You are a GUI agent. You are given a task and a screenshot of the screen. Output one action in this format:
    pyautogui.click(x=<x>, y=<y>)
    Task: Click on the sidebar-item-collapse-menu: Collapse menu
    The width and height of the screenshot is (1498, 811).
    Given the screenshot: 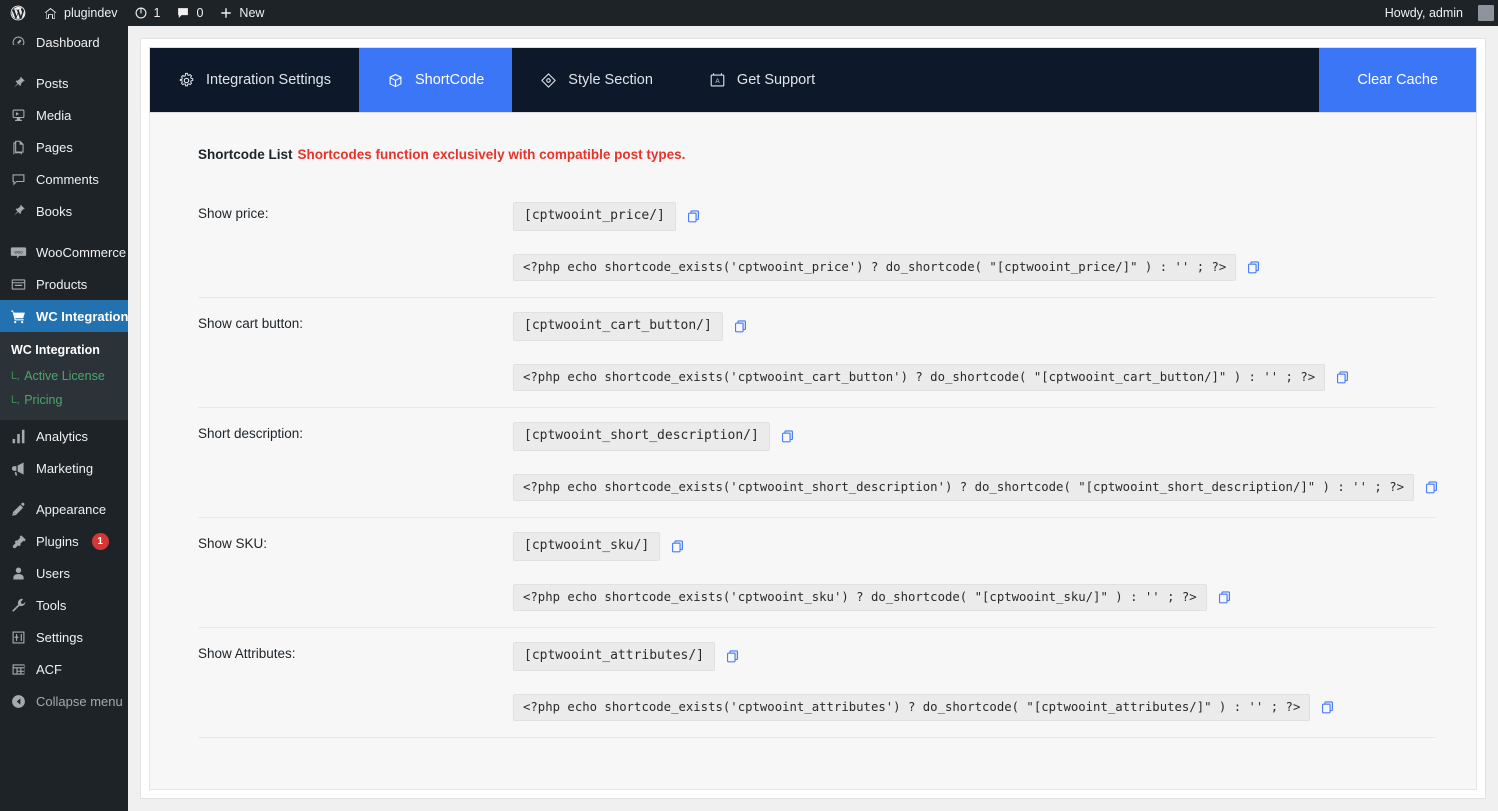 What is the action you would take?
    pyautogui.click(x=64, y=701)
    